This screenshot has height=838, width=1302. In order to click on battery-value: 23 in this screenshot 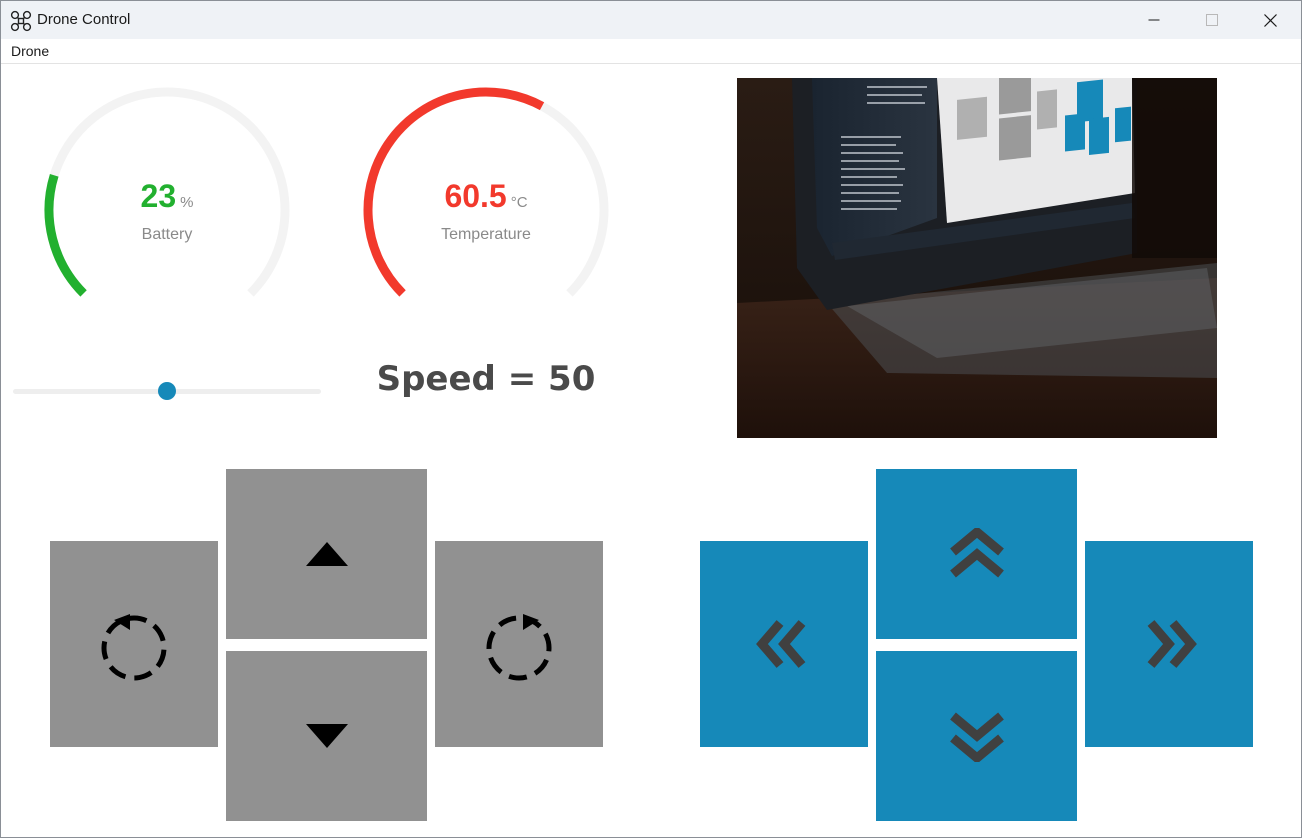, I will do `click(158, 196)`.